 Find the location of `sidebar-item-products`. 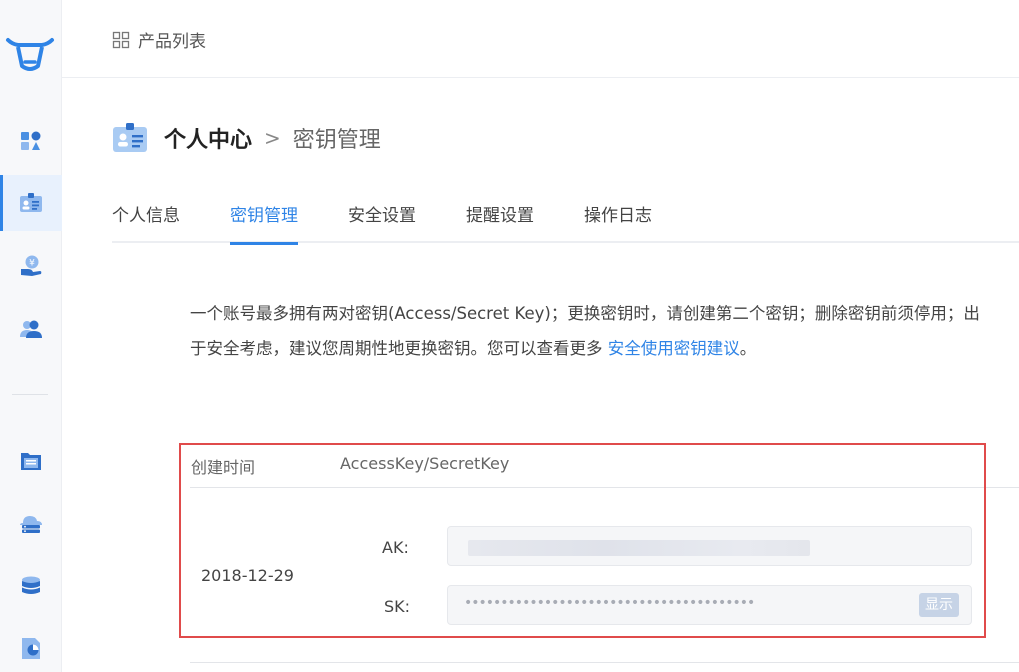

sidebar-item-products is located at coordinates (31, 140).